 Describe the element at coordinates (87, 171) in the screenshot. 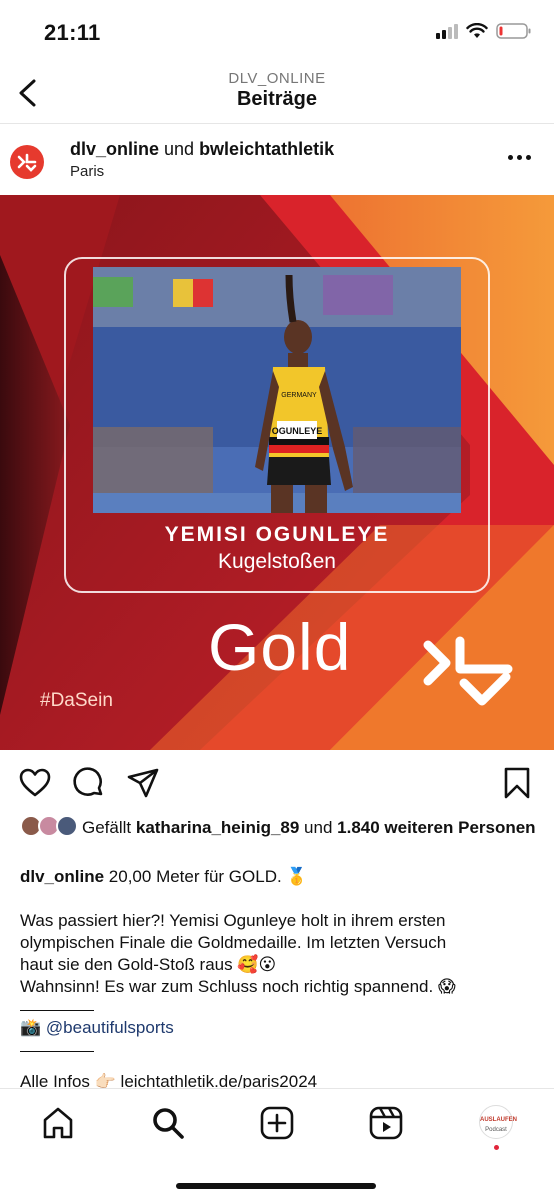

I see `post-location: Paris` at that location.